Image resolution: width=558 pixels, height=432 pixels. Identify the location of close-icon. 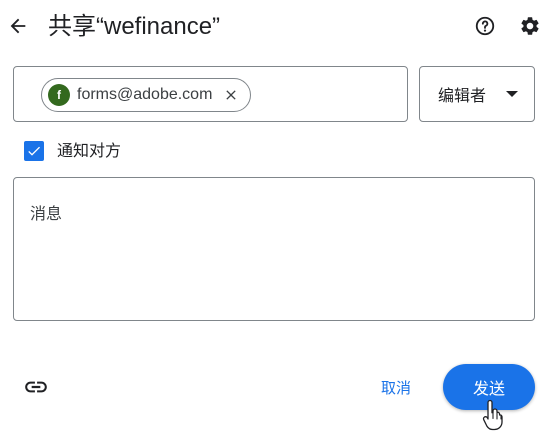
(231, 95).